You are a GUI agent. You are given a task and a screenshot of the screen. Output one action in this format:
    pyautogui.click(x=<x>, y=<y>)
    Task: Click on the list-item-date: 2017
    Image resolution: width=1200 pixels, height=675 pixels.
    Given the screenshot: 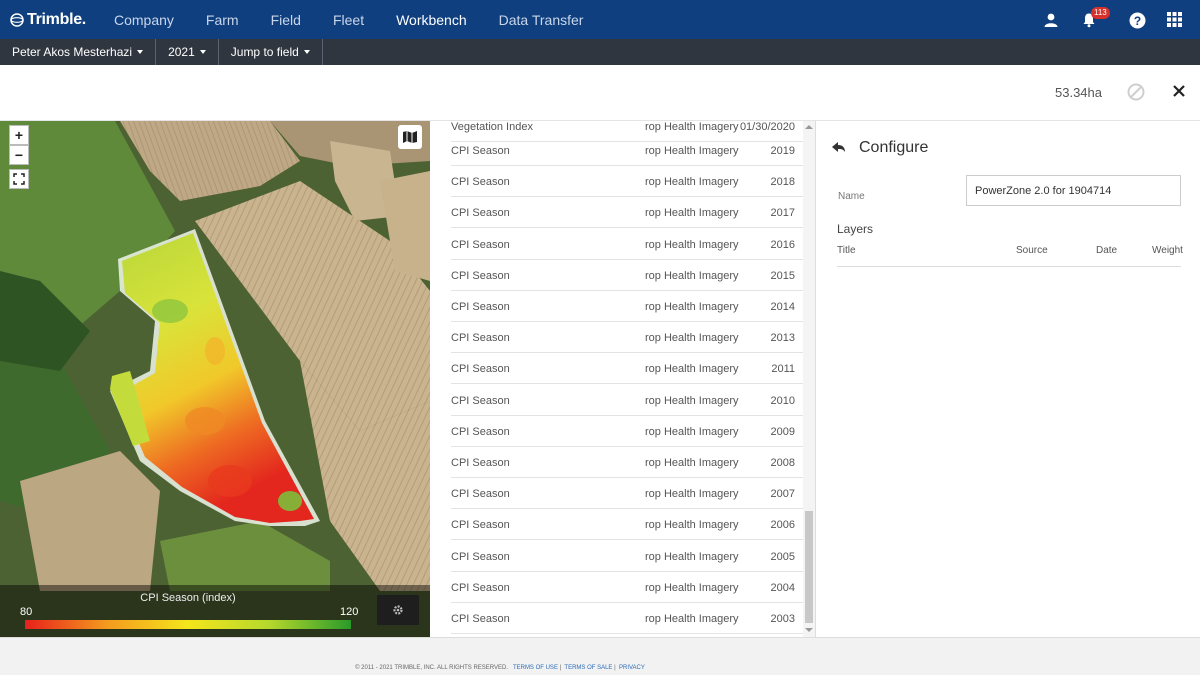 What is the action you would take?
    pyautogui.click(x=782, y=213)
    